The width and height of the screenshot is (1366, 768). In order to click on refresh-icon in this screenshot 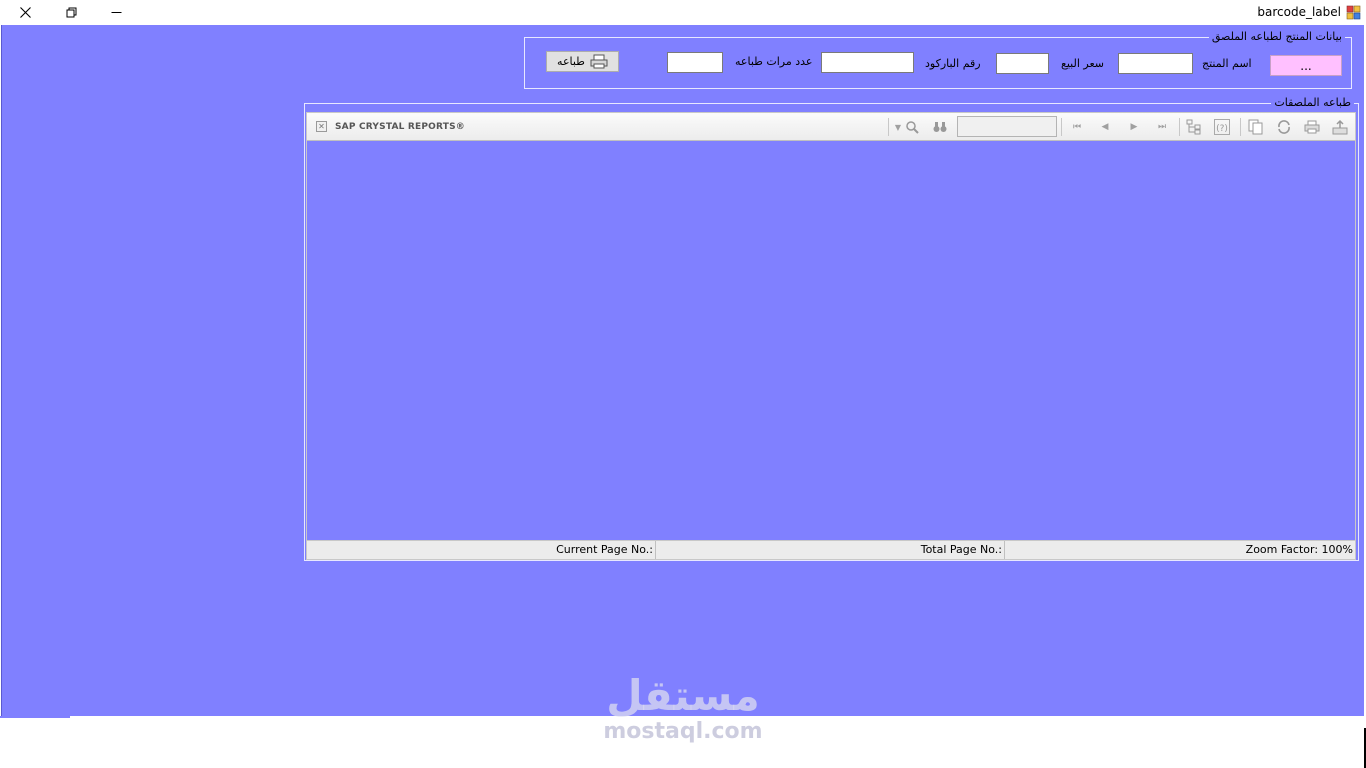, I will do `click(1284, 127)`.